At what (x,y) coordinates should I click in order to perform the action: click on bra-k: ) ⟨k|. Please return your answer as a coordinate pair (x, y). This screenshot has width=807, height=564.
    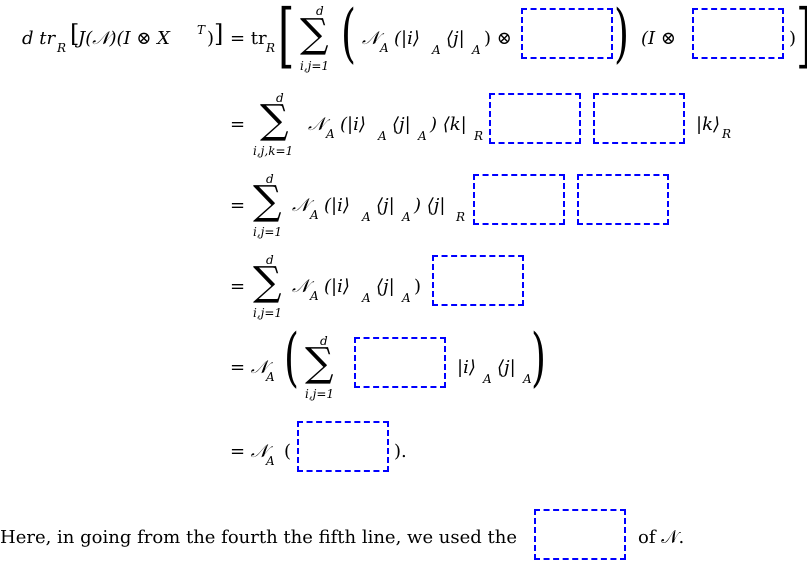
    Looking at the image, I should click on (448, 124).